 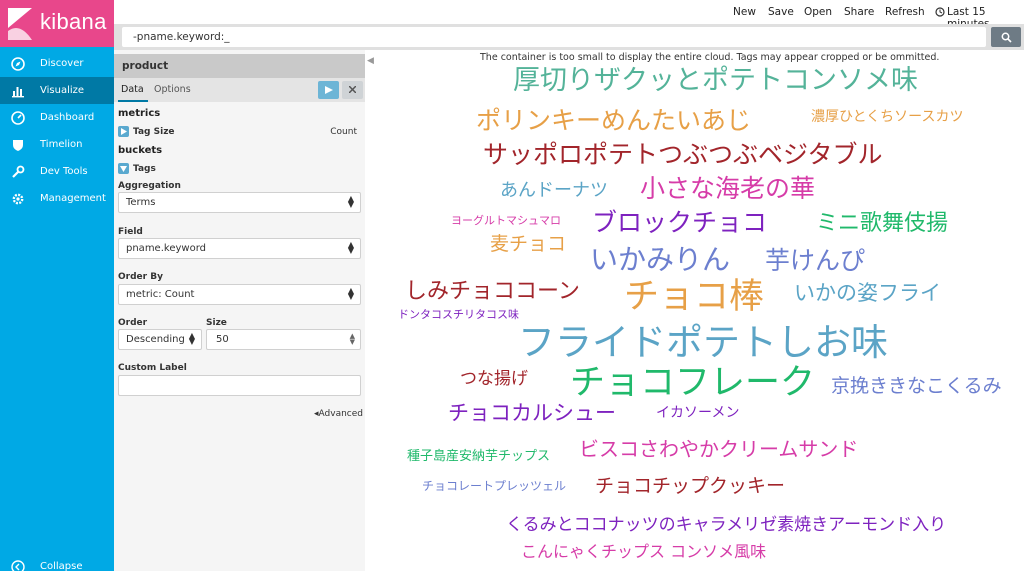 What do you see at coordinates (683, 154) in the screenshot?
I see `cloud-tag: サッポロポテトつぶつぶベジタブル` at bounding box center [683, 154].